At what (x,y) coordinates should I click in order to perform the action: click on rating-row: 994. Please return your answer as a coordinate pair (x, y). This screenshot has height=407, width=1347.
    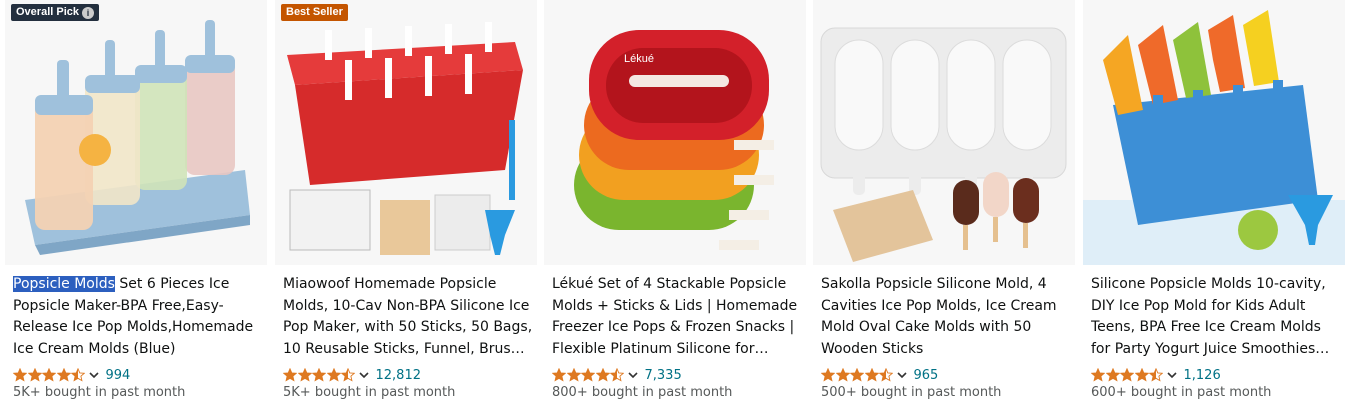
    Looking at the image, I should click on (71, 375).